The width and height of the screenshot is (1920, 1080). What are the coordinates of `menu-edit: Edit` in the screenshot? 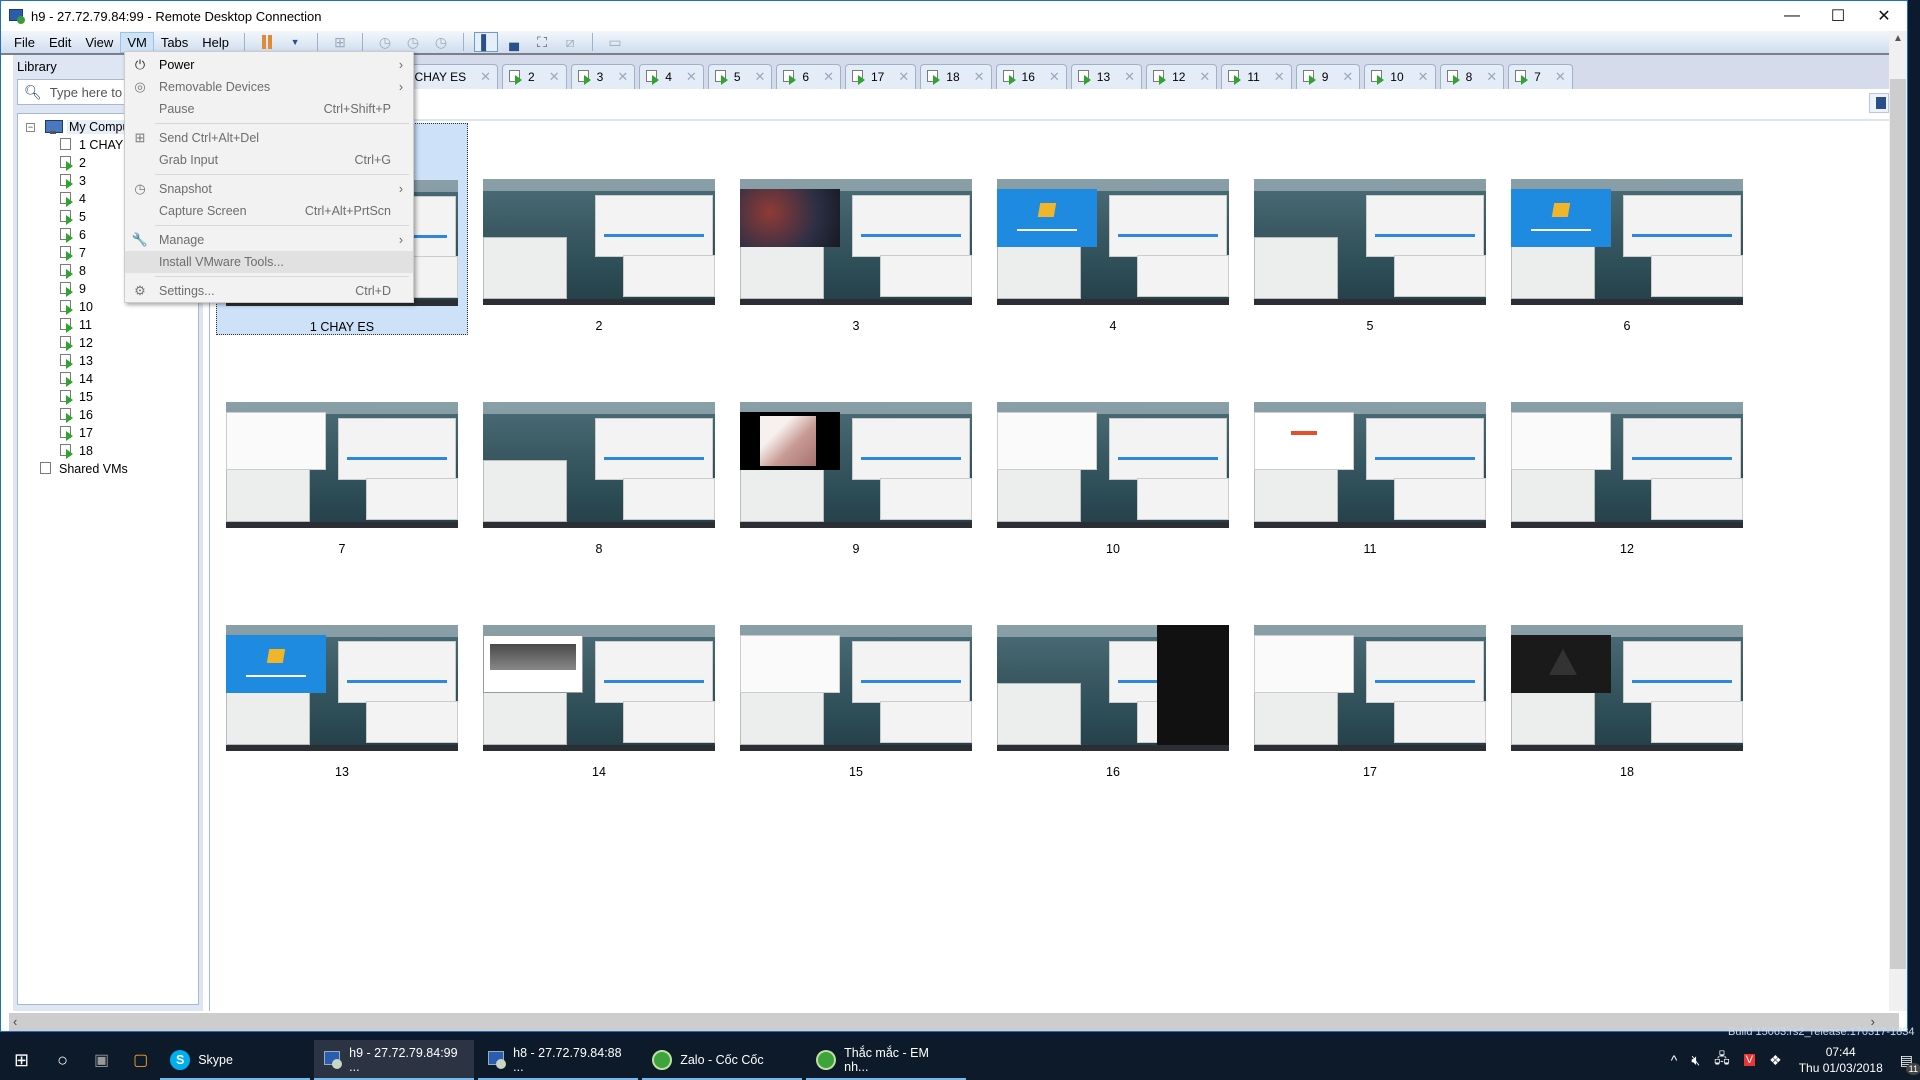 It's located at (60, 42).